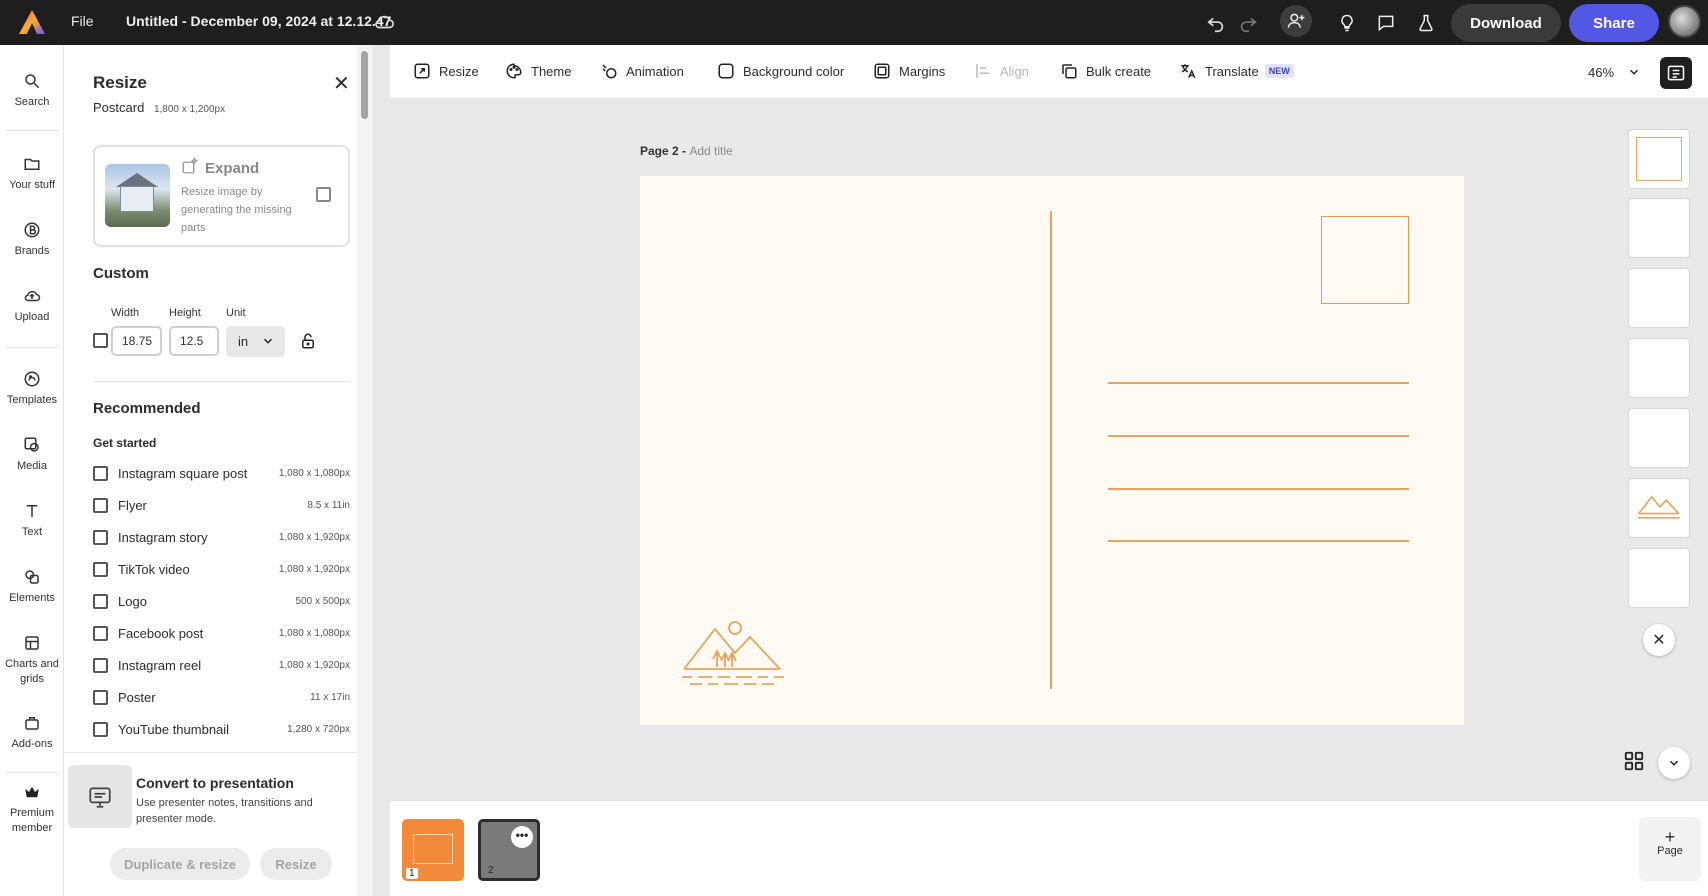 Image resolution: width=1708 pixels, height=896 pixels. What do you see at coordinates (1674, 763) in the screenshot?
I see `collapse-pages-button` at bounding box center [1674, 763].